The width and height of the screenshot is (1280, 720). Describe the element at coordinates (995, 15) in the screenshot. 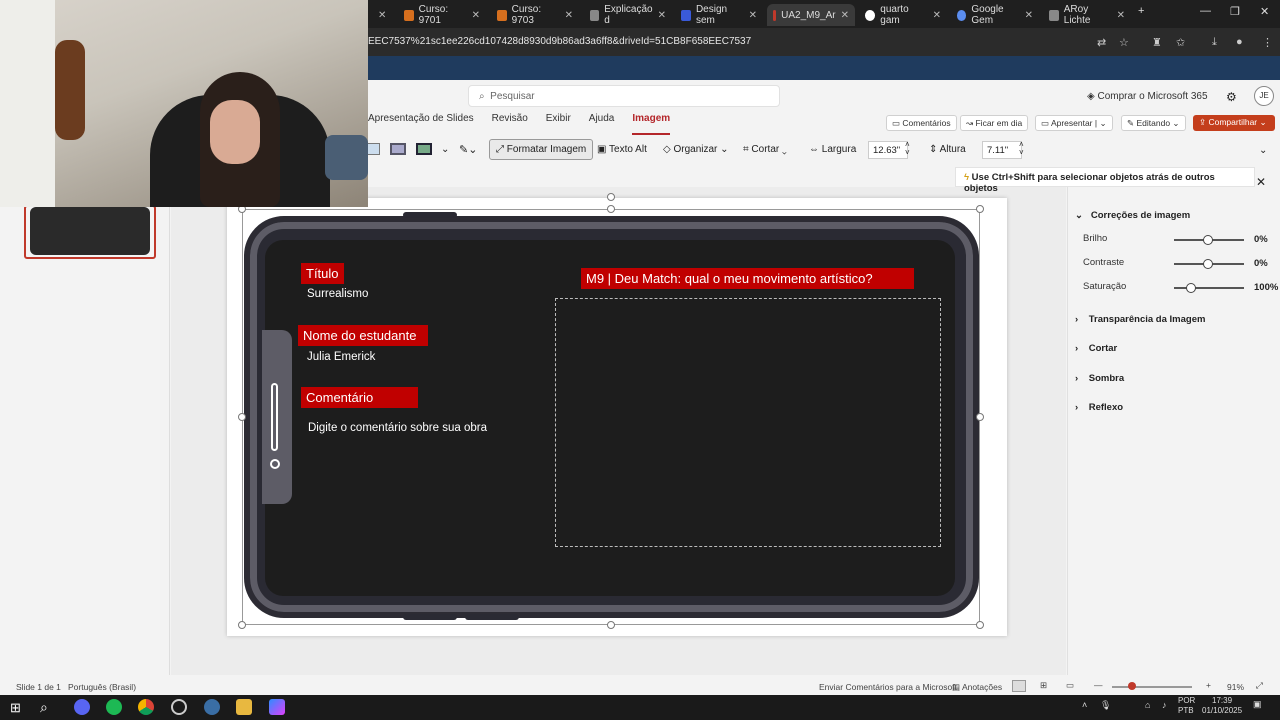

I see `tab-gemini: Google Gem ✕` at that location.